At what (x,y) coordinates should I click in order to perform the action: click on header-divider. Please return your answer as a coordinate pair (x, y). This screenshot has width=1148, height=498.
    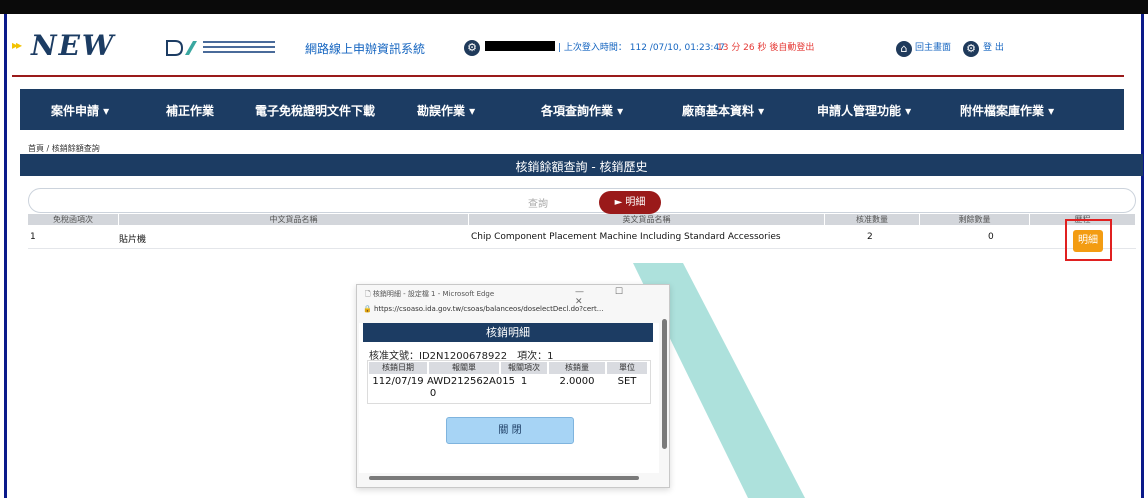
    Looking at the image, I should click on (568, 76).